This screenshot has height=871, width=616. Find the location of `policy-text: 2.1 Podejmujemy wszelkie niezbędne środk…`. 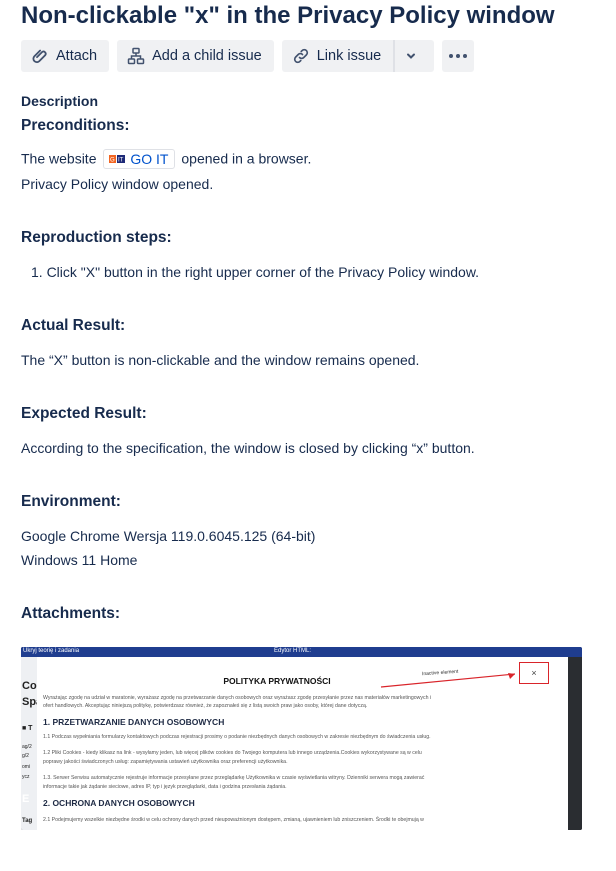

policy-text: 2.1 Podejmujemy wszelkie niezbędne środk… is located at coordinates (233, 820).